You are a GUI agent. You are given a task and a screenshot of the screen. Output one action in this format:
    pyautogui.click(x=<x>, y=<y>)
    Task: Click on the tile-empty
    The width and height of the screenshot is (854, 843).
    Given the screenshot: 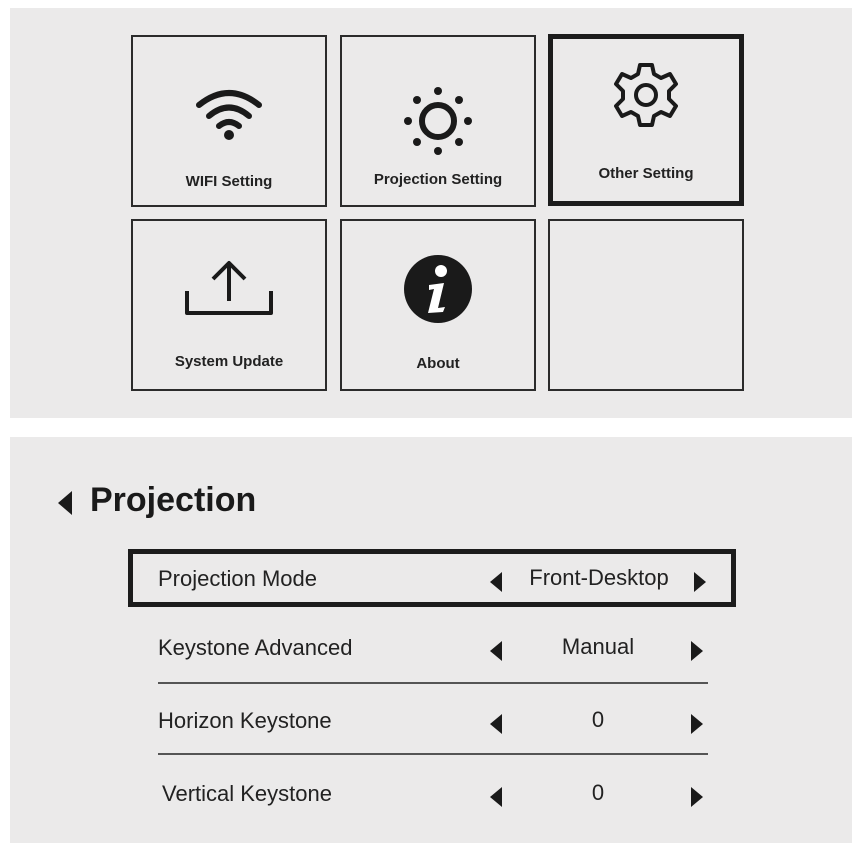 What is the action you would take?
    pyautogui.click(x=646, y=305)
    